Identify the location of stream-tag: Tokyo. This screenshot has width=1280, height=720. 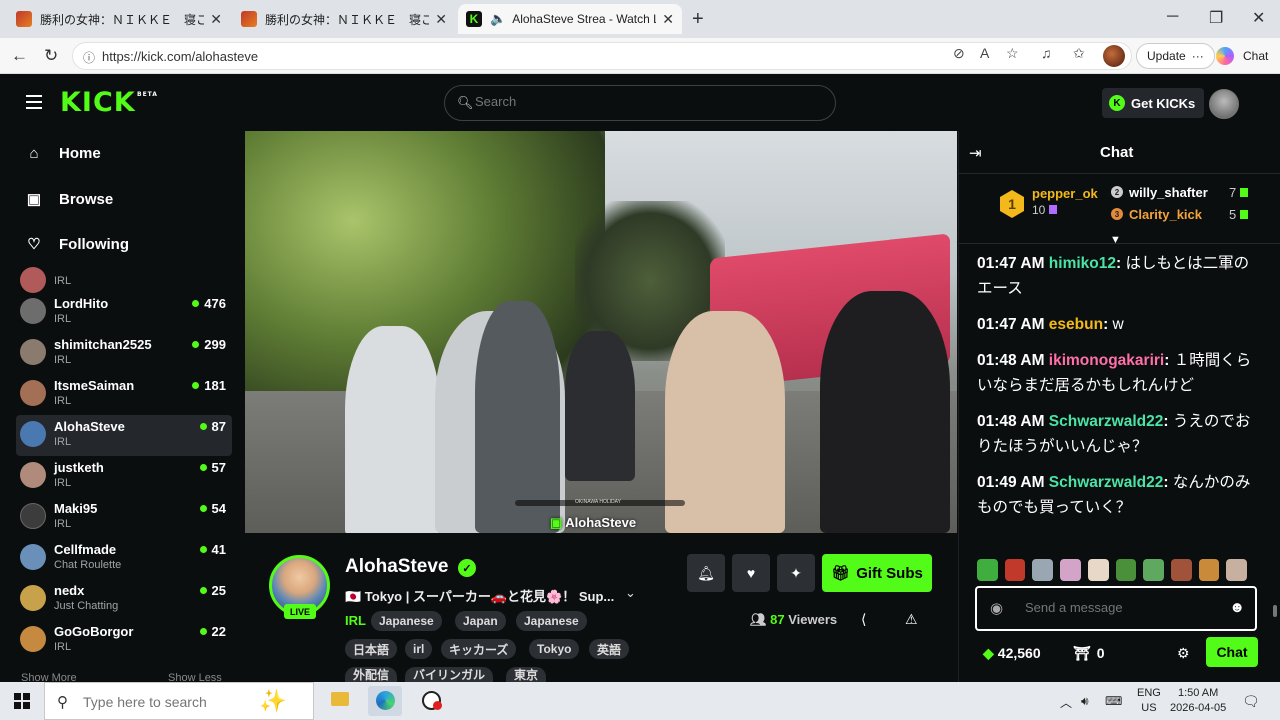
(554, 649).